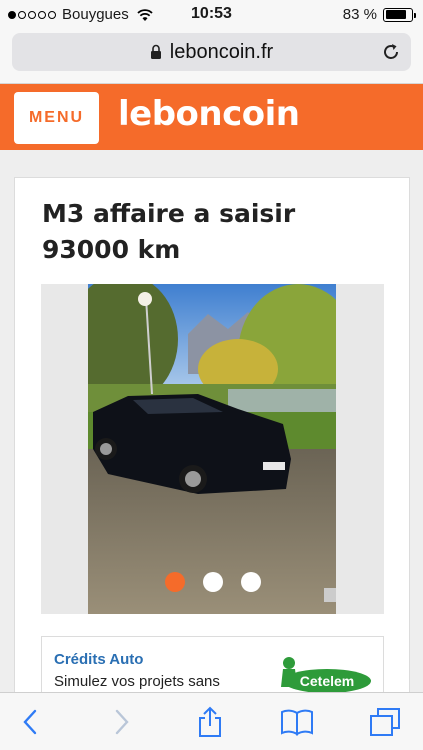 The width and height of the screenshot is (423, 750). I want to click on back-button, so click(30, 722).